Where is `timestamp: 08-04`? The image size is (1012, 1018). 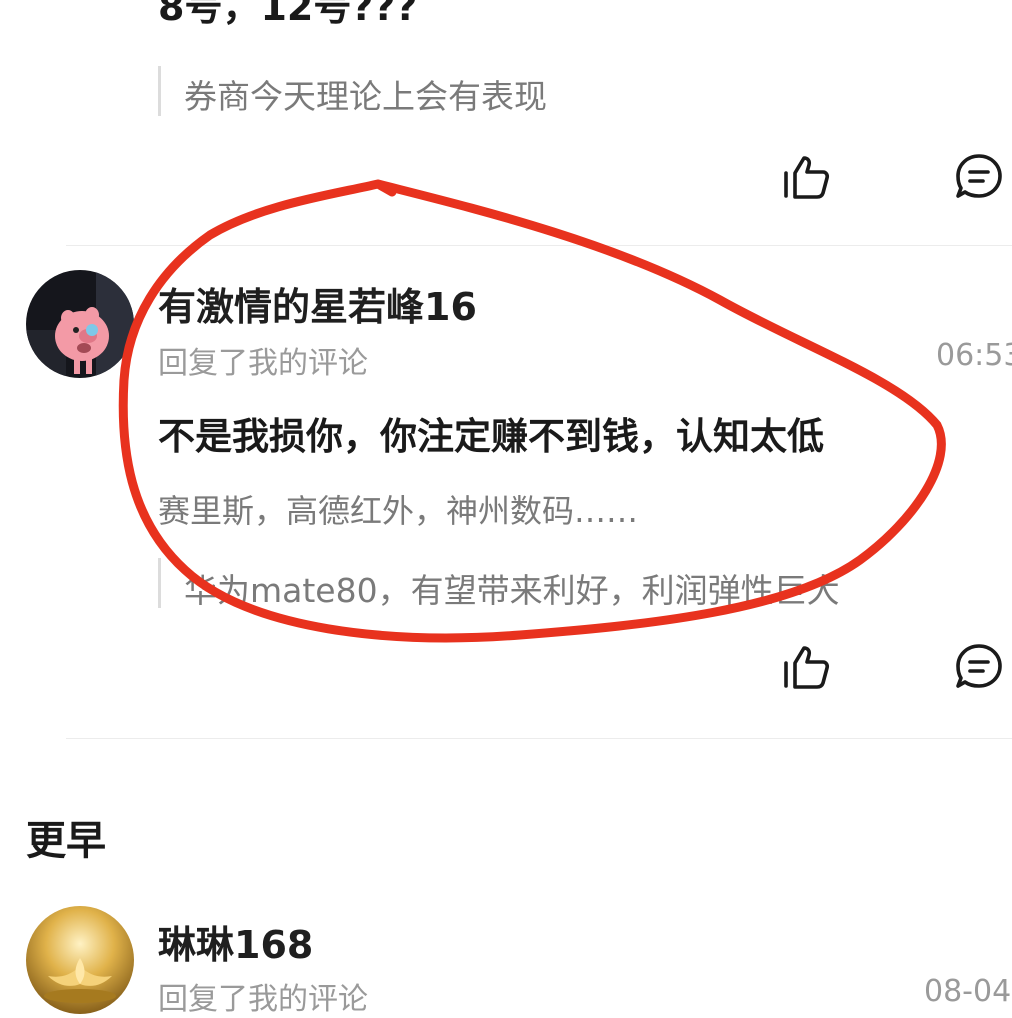 timestamp: 08-04 is located at coordinates (968, 991).